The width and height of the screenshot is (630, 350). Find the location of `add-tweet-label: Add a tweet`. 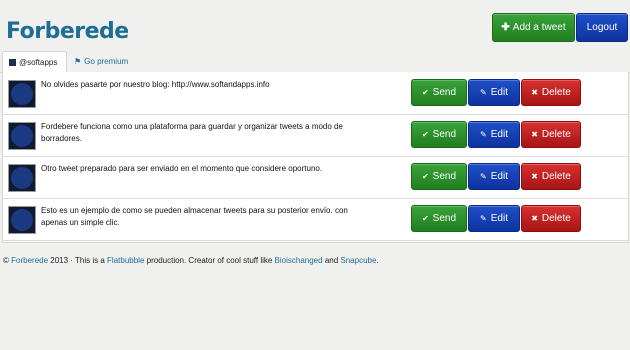

add-tweet-label: Add a tweet is located at coordinates (539, 27).